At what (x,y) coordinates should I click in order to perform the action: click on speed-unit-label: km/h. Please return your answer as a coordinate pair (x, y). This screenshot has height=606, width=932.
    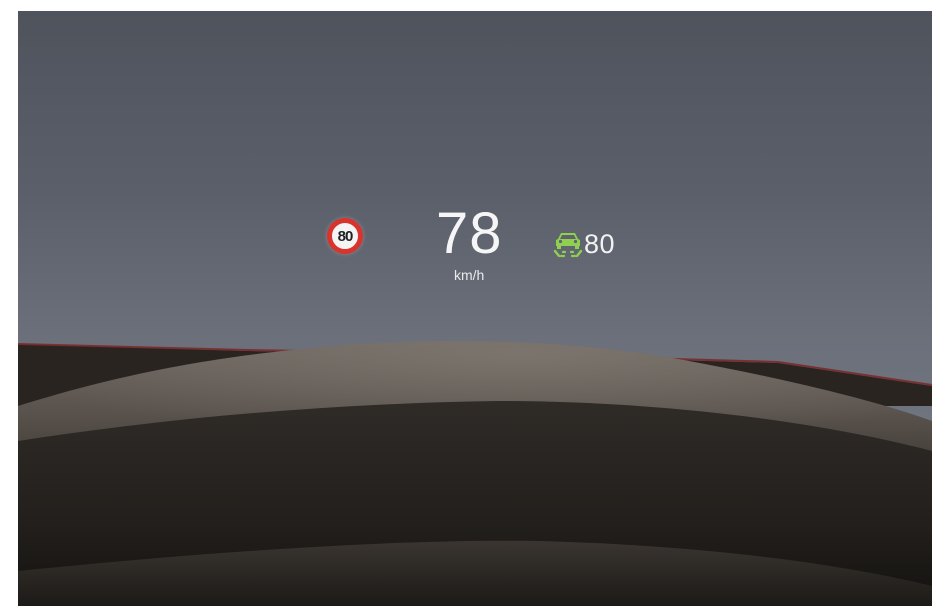
    Looking at the image, I should click on (469, 275).